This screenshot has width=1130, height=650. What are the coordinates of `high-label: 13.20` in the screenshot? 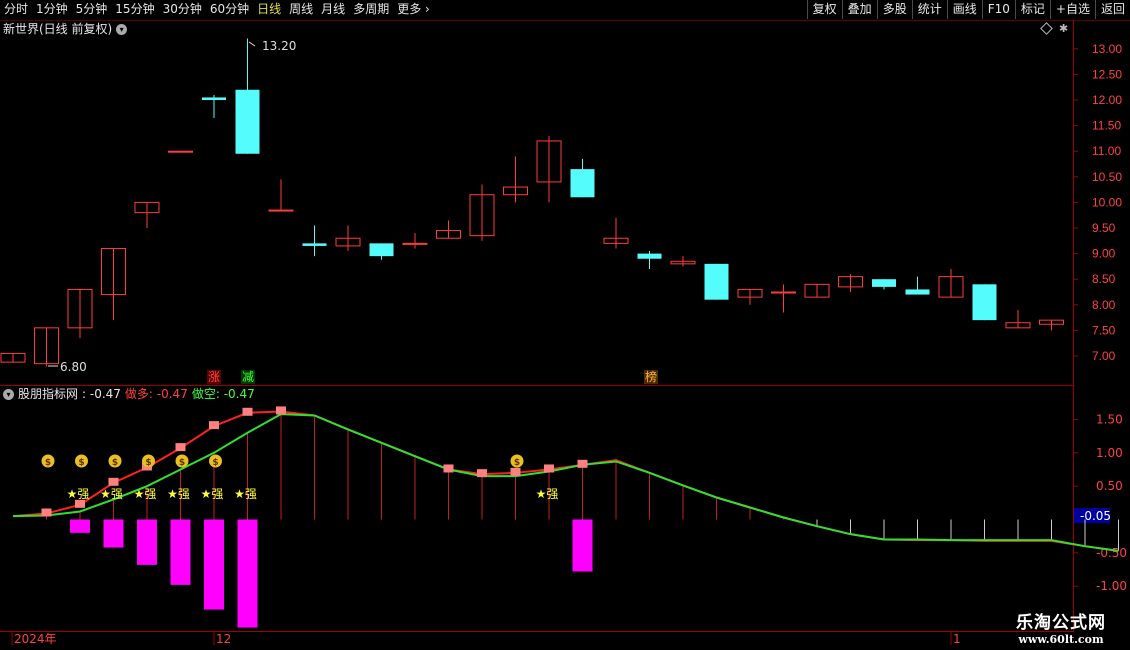 It's located at (279, 46).